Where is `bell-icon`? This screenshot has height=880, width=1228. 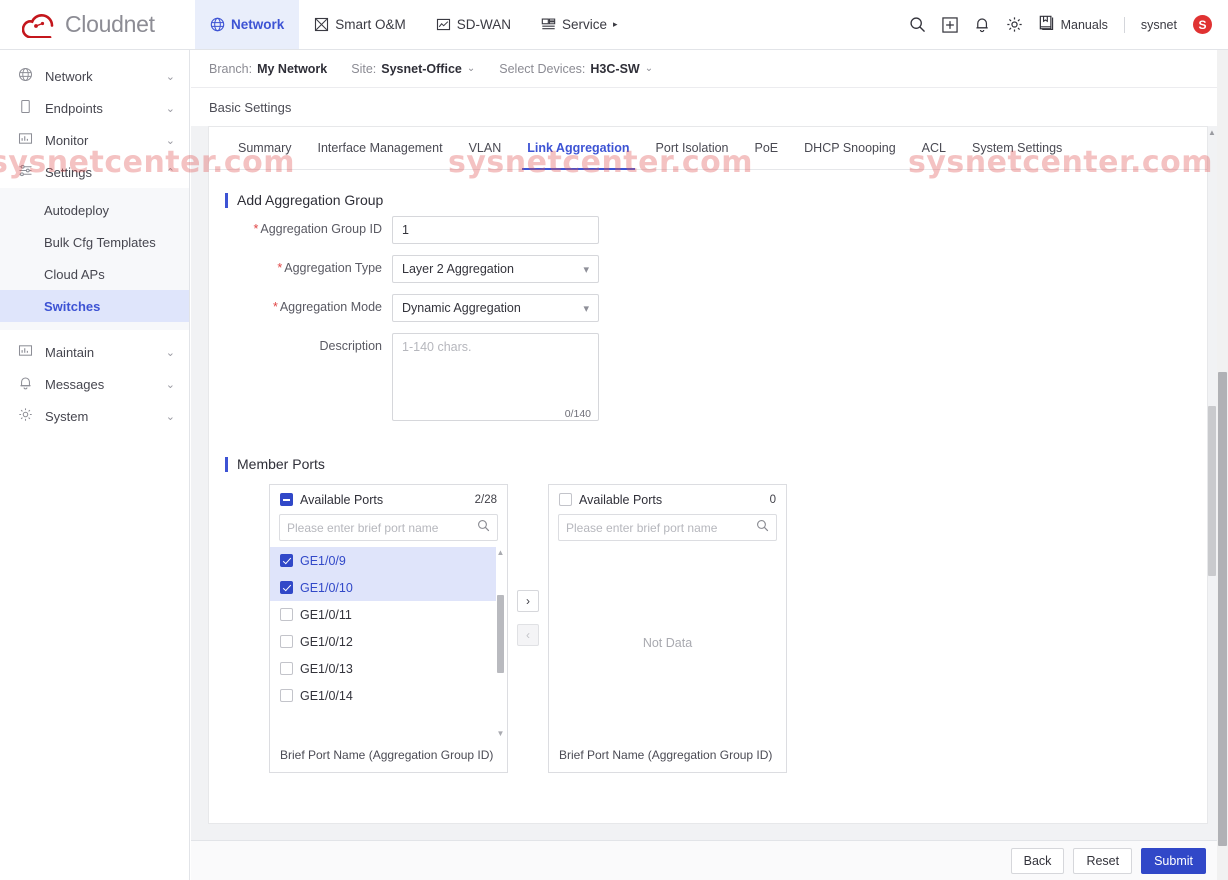
bell-icon is located at coordinates (982, 24).